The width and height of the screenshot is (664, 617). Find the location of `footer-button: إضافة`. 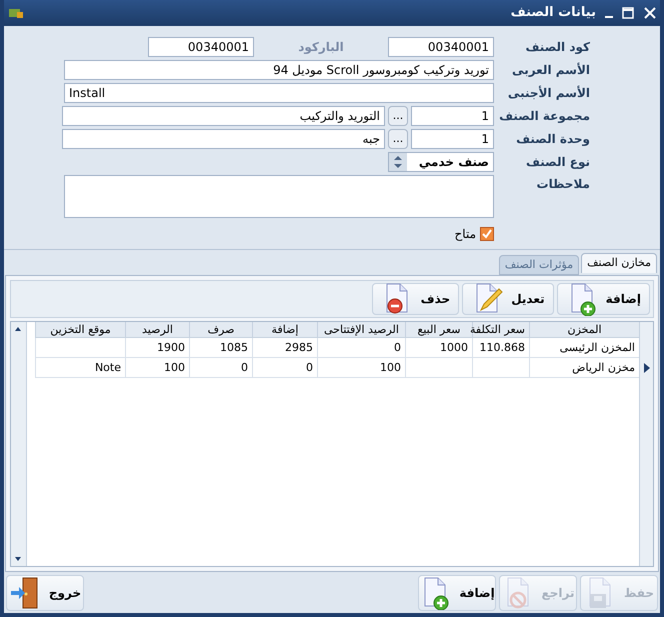

footer-button: إضافة is located at coordinates (457, 592).